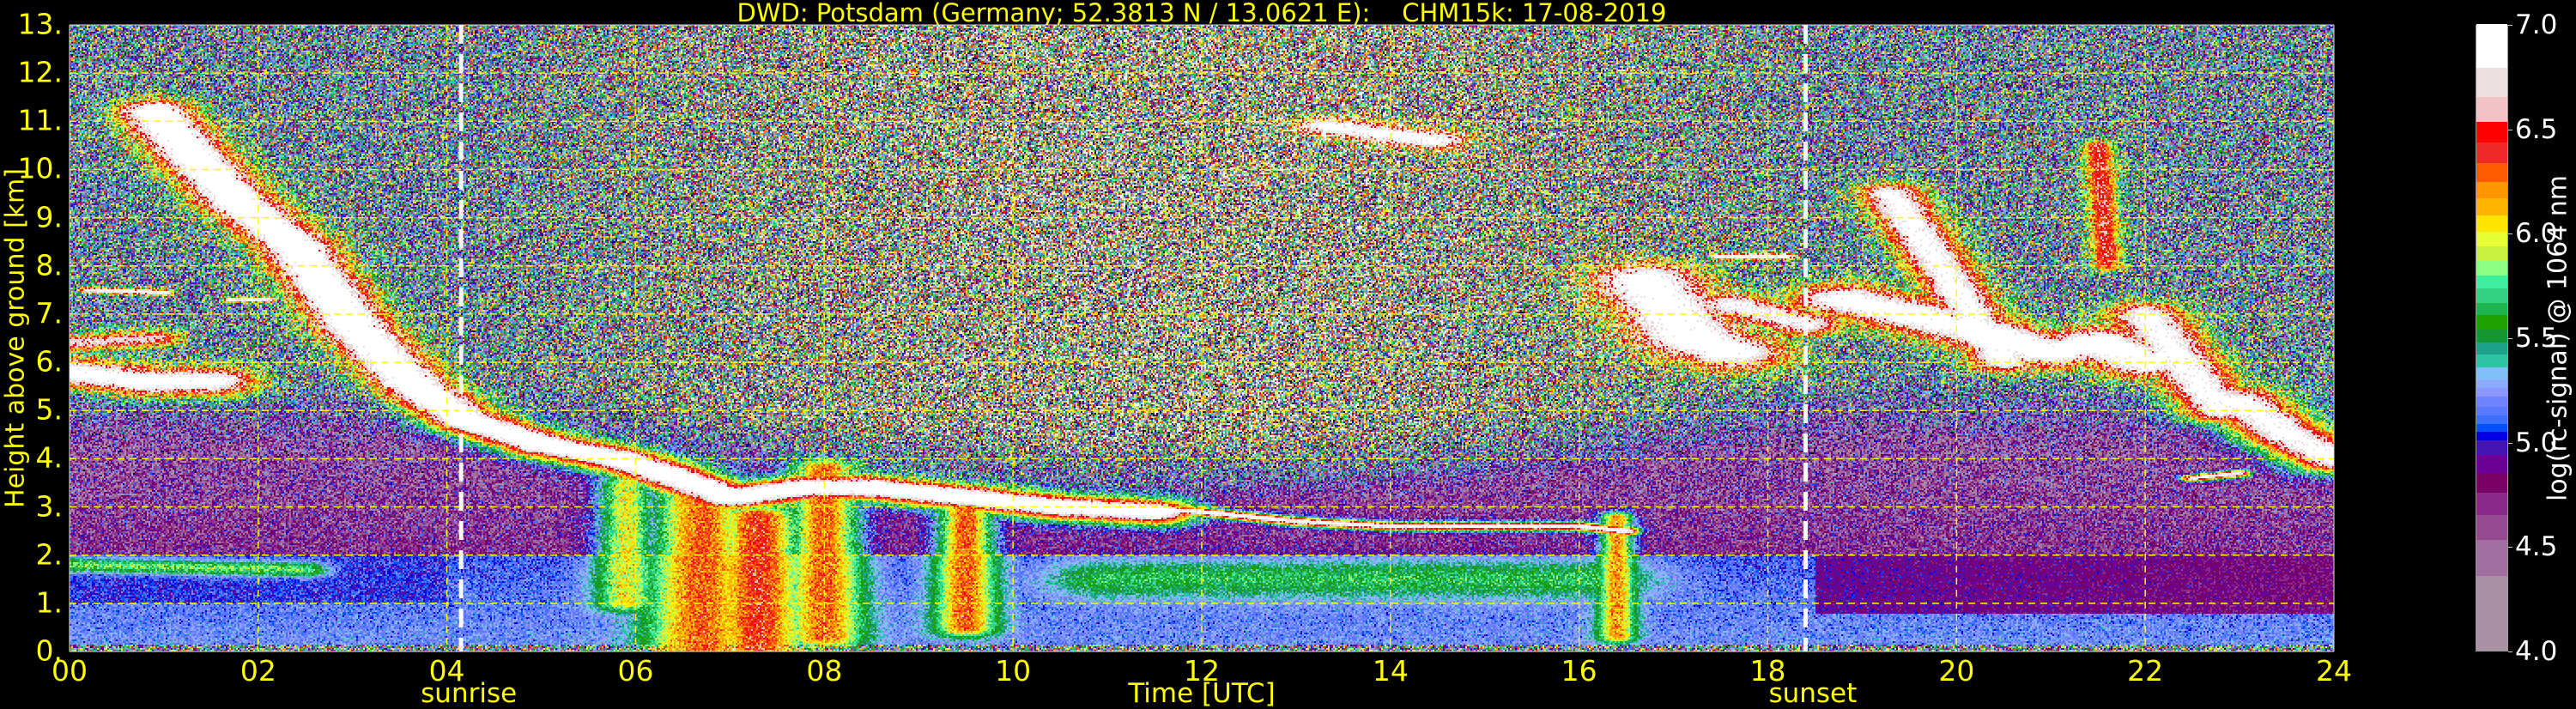 The width and height of the screenshot is (2576, 709). Describe the element at coordinates (49, 265) in the screenshot. I see `y-tick-label: 8.` at that location.